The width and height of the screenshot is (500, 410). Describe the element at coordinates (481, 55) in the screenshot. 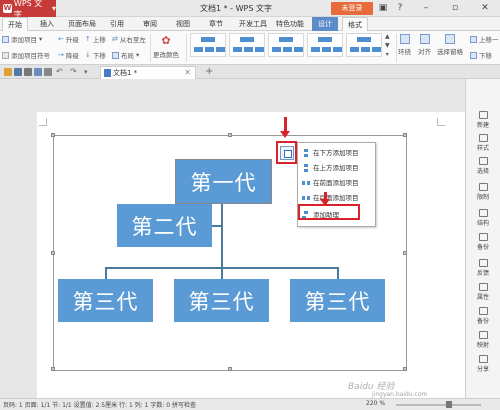

I see `send-backward-button: 下移` at that location.